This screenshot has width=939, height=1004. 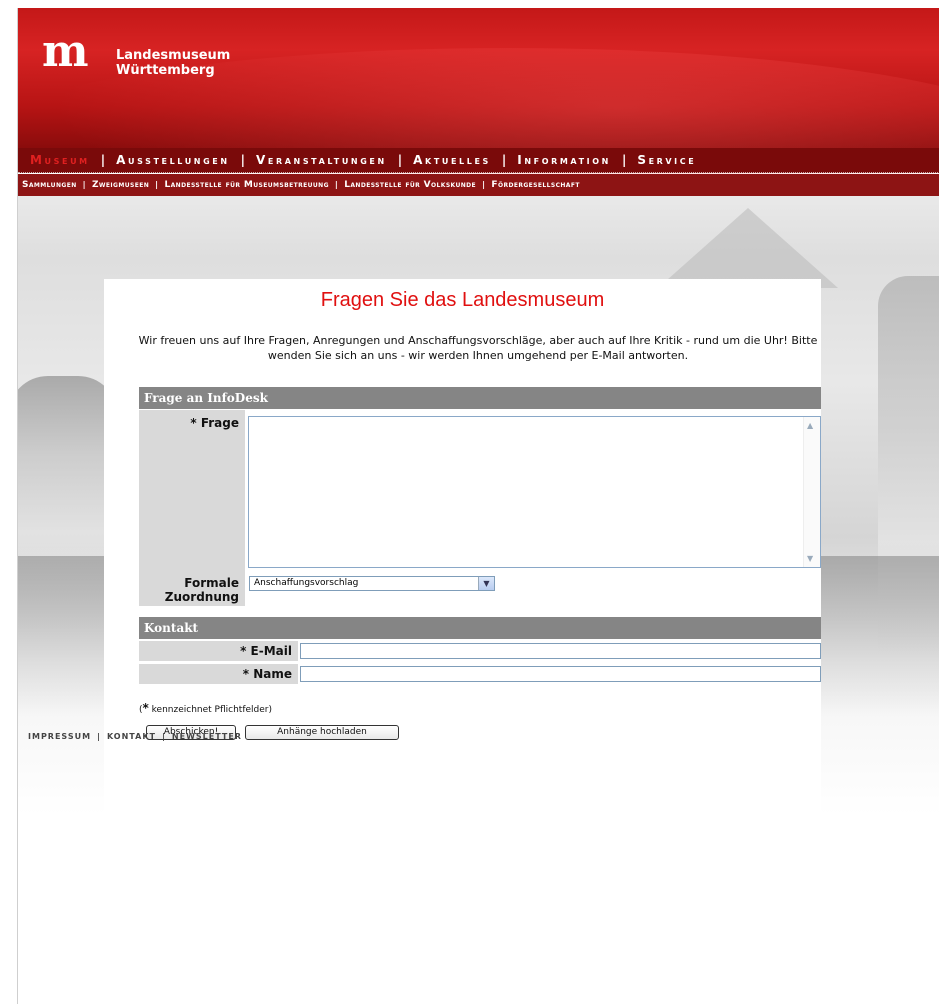 What do you see at coordinates (534, 492) in the screenshot?
I see `question-textarea: ▲ ▼` at bounding box center [534, 492].